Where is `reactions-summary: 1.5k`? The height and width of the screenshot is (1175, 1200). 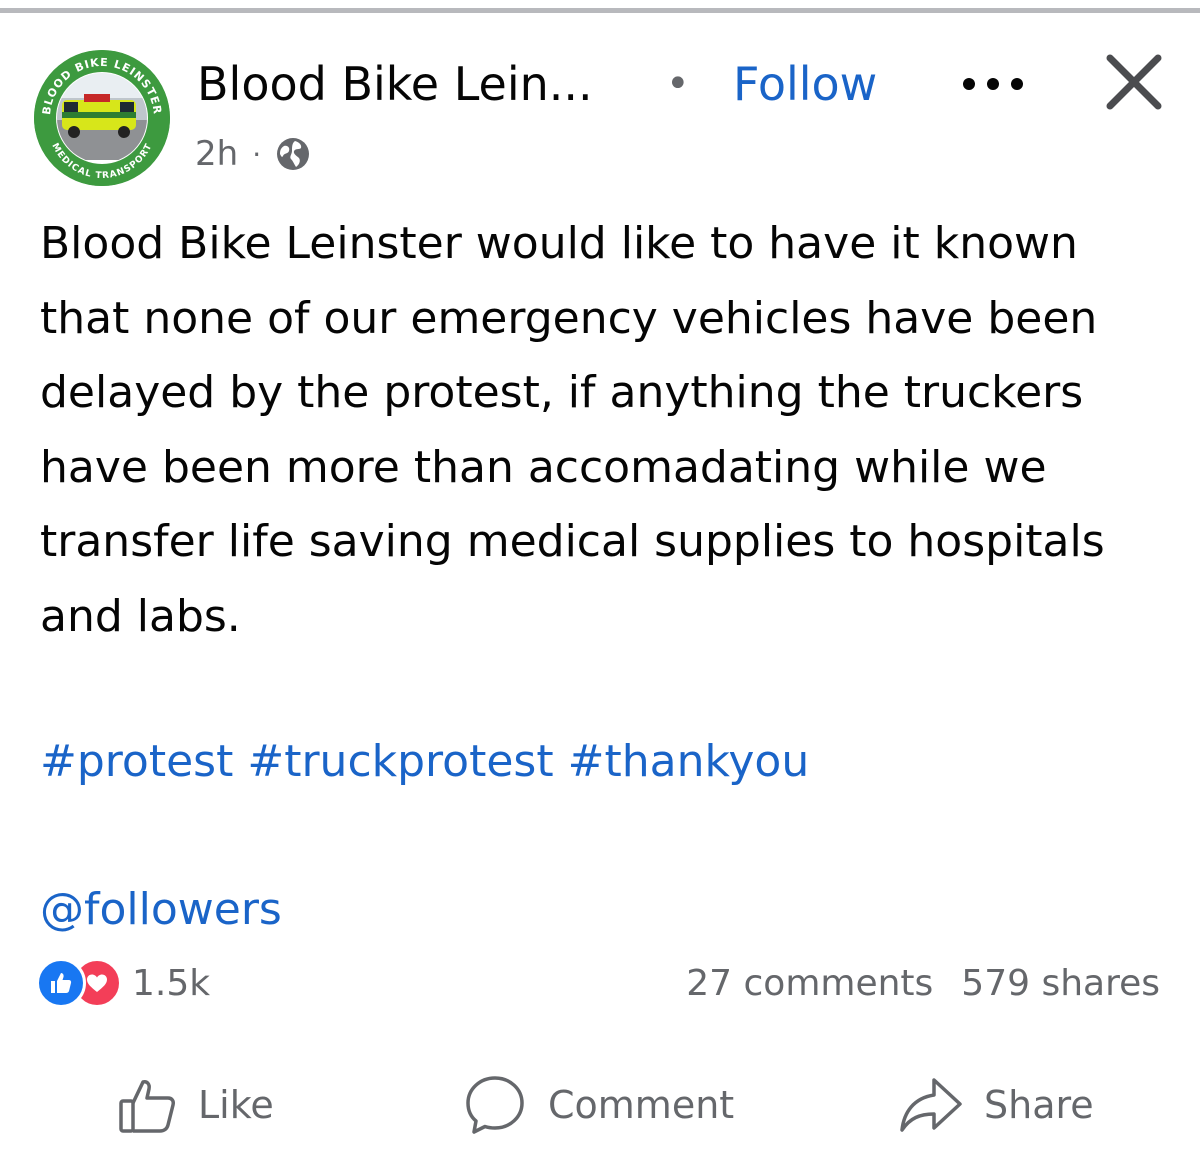 reactions-summary: 1.5k is located at coordinates (123, 983).